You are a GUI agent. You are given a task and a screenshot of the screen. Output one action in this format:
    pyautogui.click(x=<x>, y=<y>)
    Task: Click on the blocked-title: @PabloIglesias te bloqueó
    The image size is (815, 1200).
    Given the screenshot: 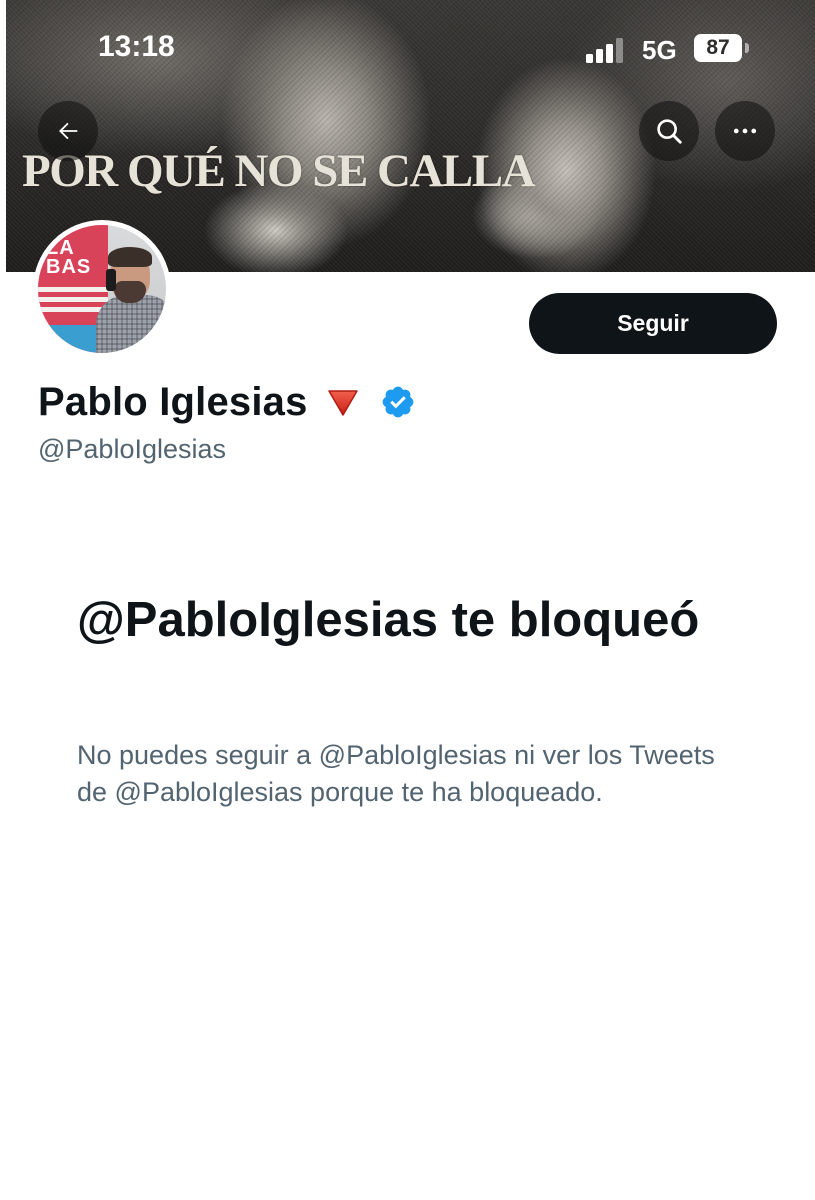 What is the action you would take?
    pyautogui.click(x=388, y=620)
    